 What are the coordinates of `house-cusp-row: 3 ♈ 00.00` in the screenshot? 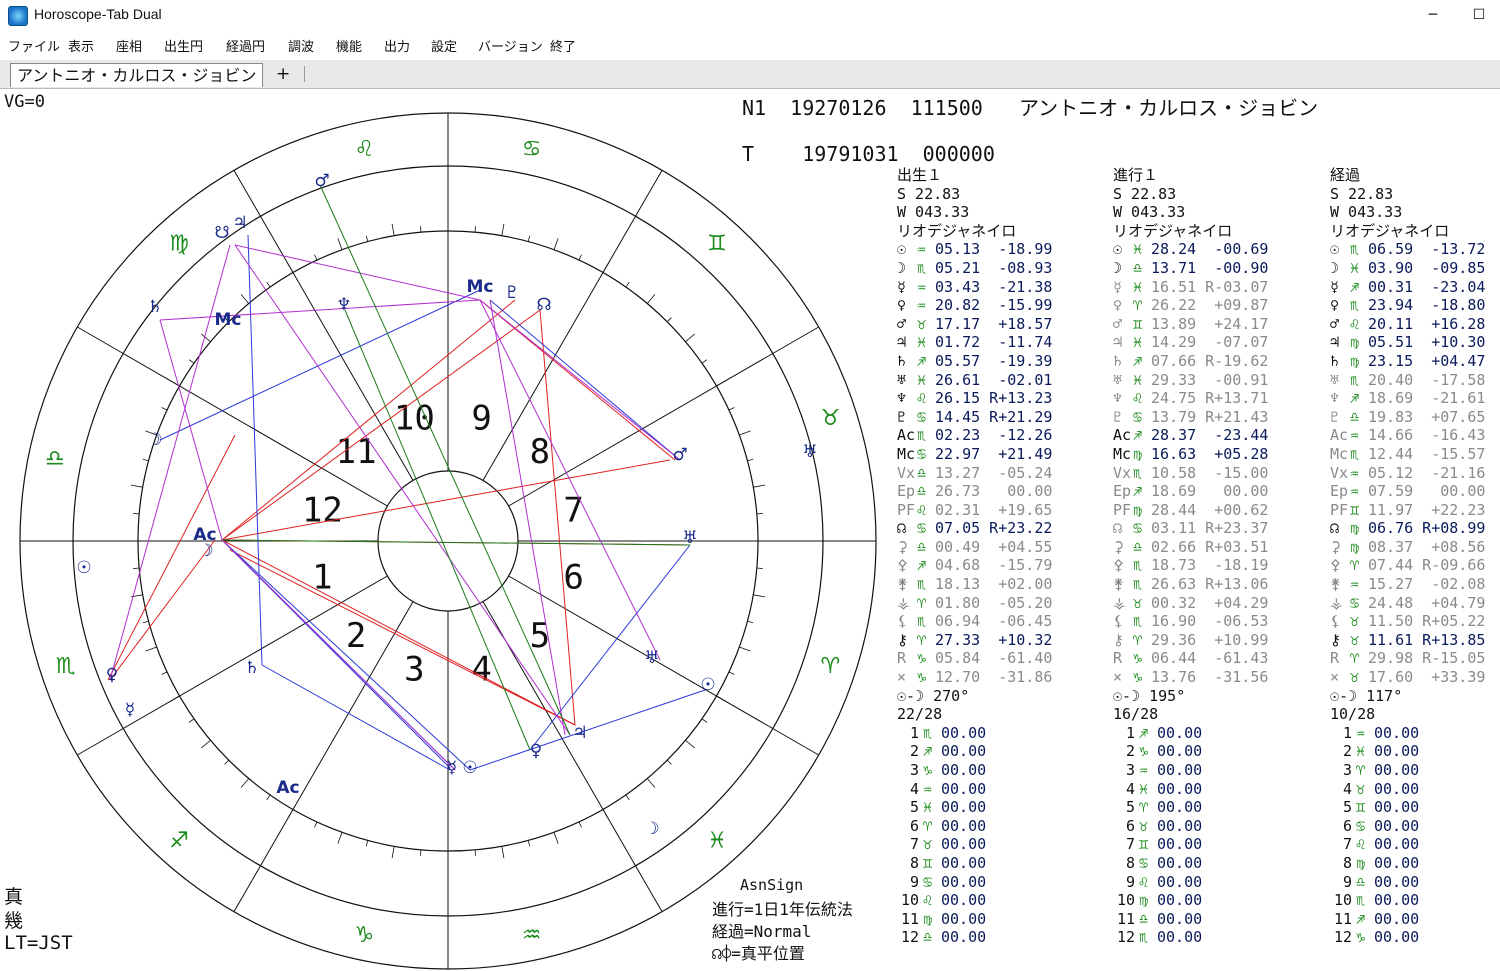 It's located at (1415, 770).